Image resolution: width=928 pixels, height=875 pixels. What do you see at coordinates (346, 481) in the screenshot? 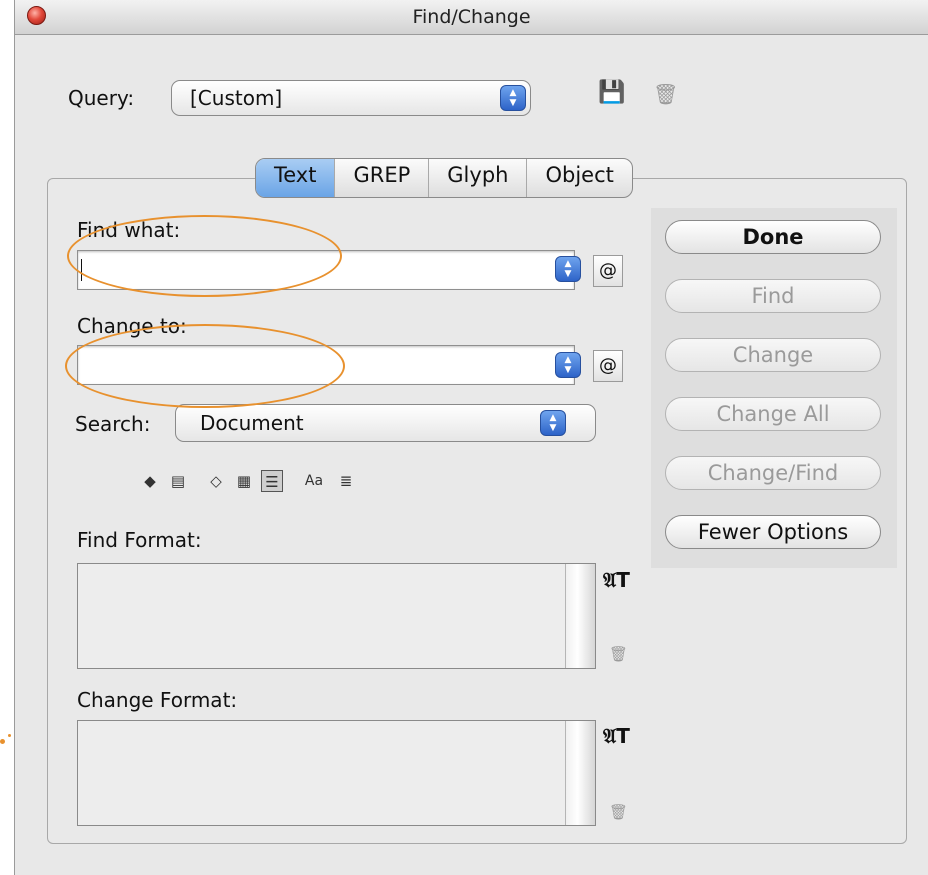
I see `whole-word-icon: ≣` at bounding box center [346, 481].